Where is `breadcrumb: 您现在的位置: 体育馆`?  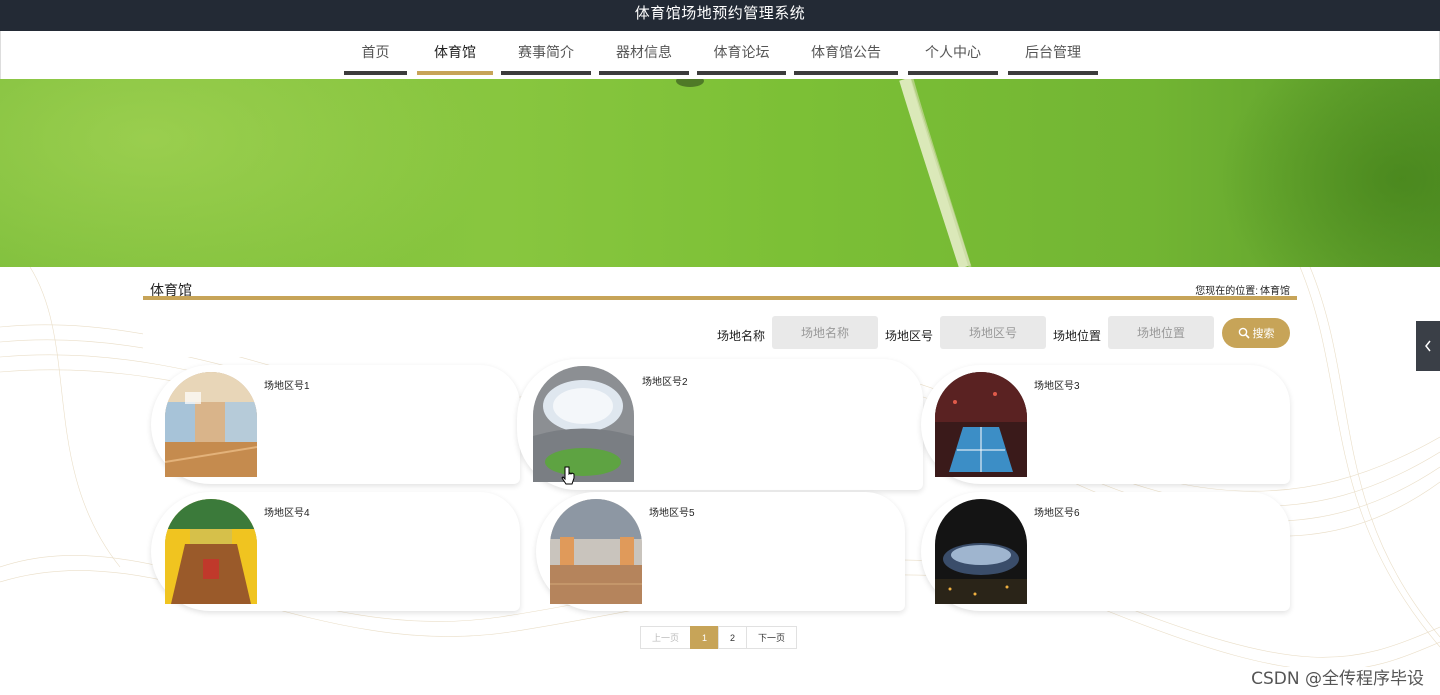
breadcrumb: 您现在的位置: 体育馆 is located at coordinates (1242, 289).